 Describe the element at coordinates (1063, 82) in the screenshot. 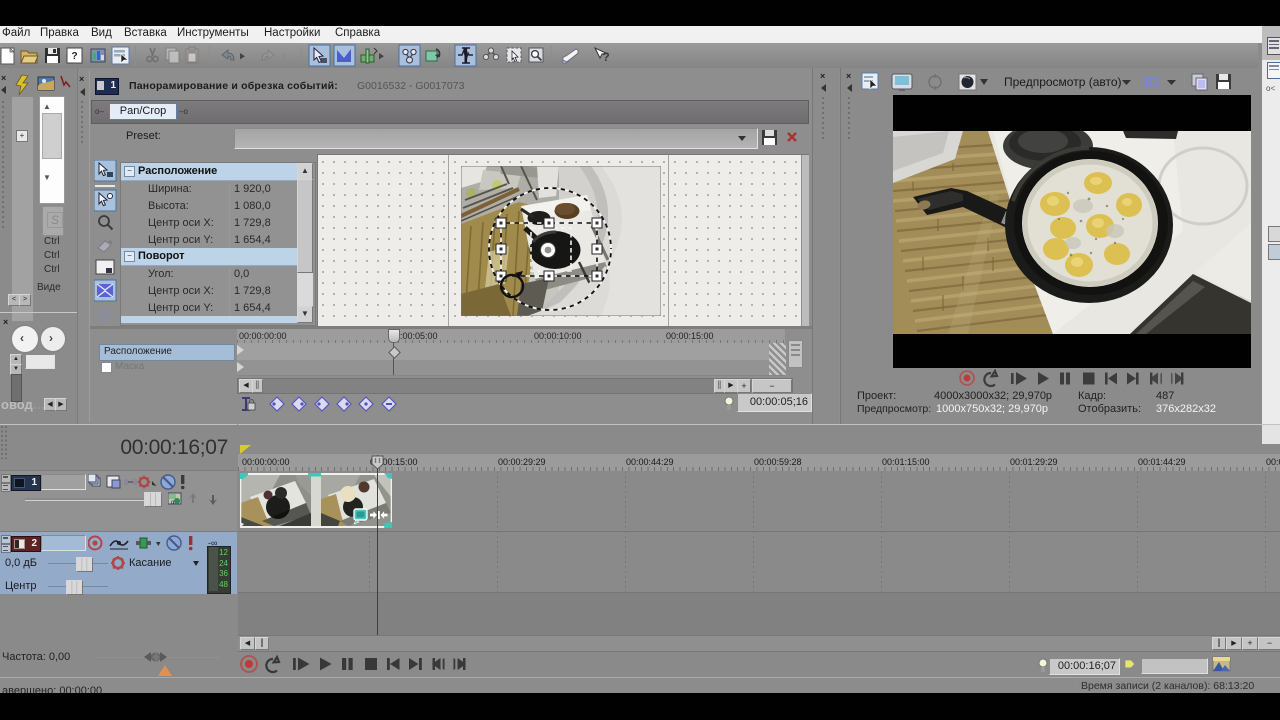

I see `svg-text: Предпросмотр (авто)` at that location.